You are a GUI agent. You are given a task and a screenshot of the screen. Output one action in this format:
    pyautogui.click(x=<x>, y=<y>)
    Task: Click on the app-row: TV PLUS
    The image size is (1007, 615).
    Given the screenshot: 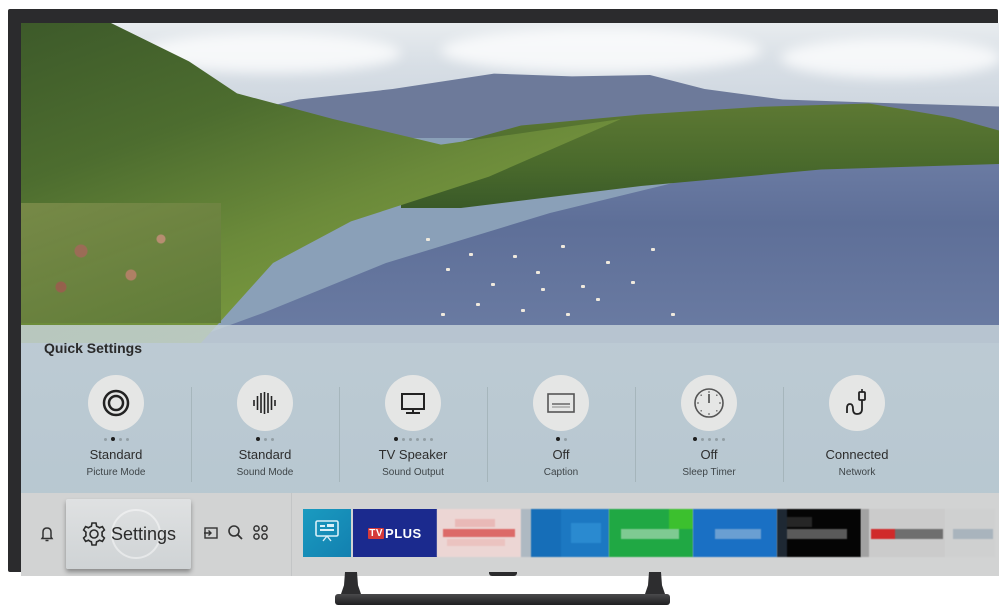 What is the action you would take?
    pyautogui.click(x=649, y=533)
    